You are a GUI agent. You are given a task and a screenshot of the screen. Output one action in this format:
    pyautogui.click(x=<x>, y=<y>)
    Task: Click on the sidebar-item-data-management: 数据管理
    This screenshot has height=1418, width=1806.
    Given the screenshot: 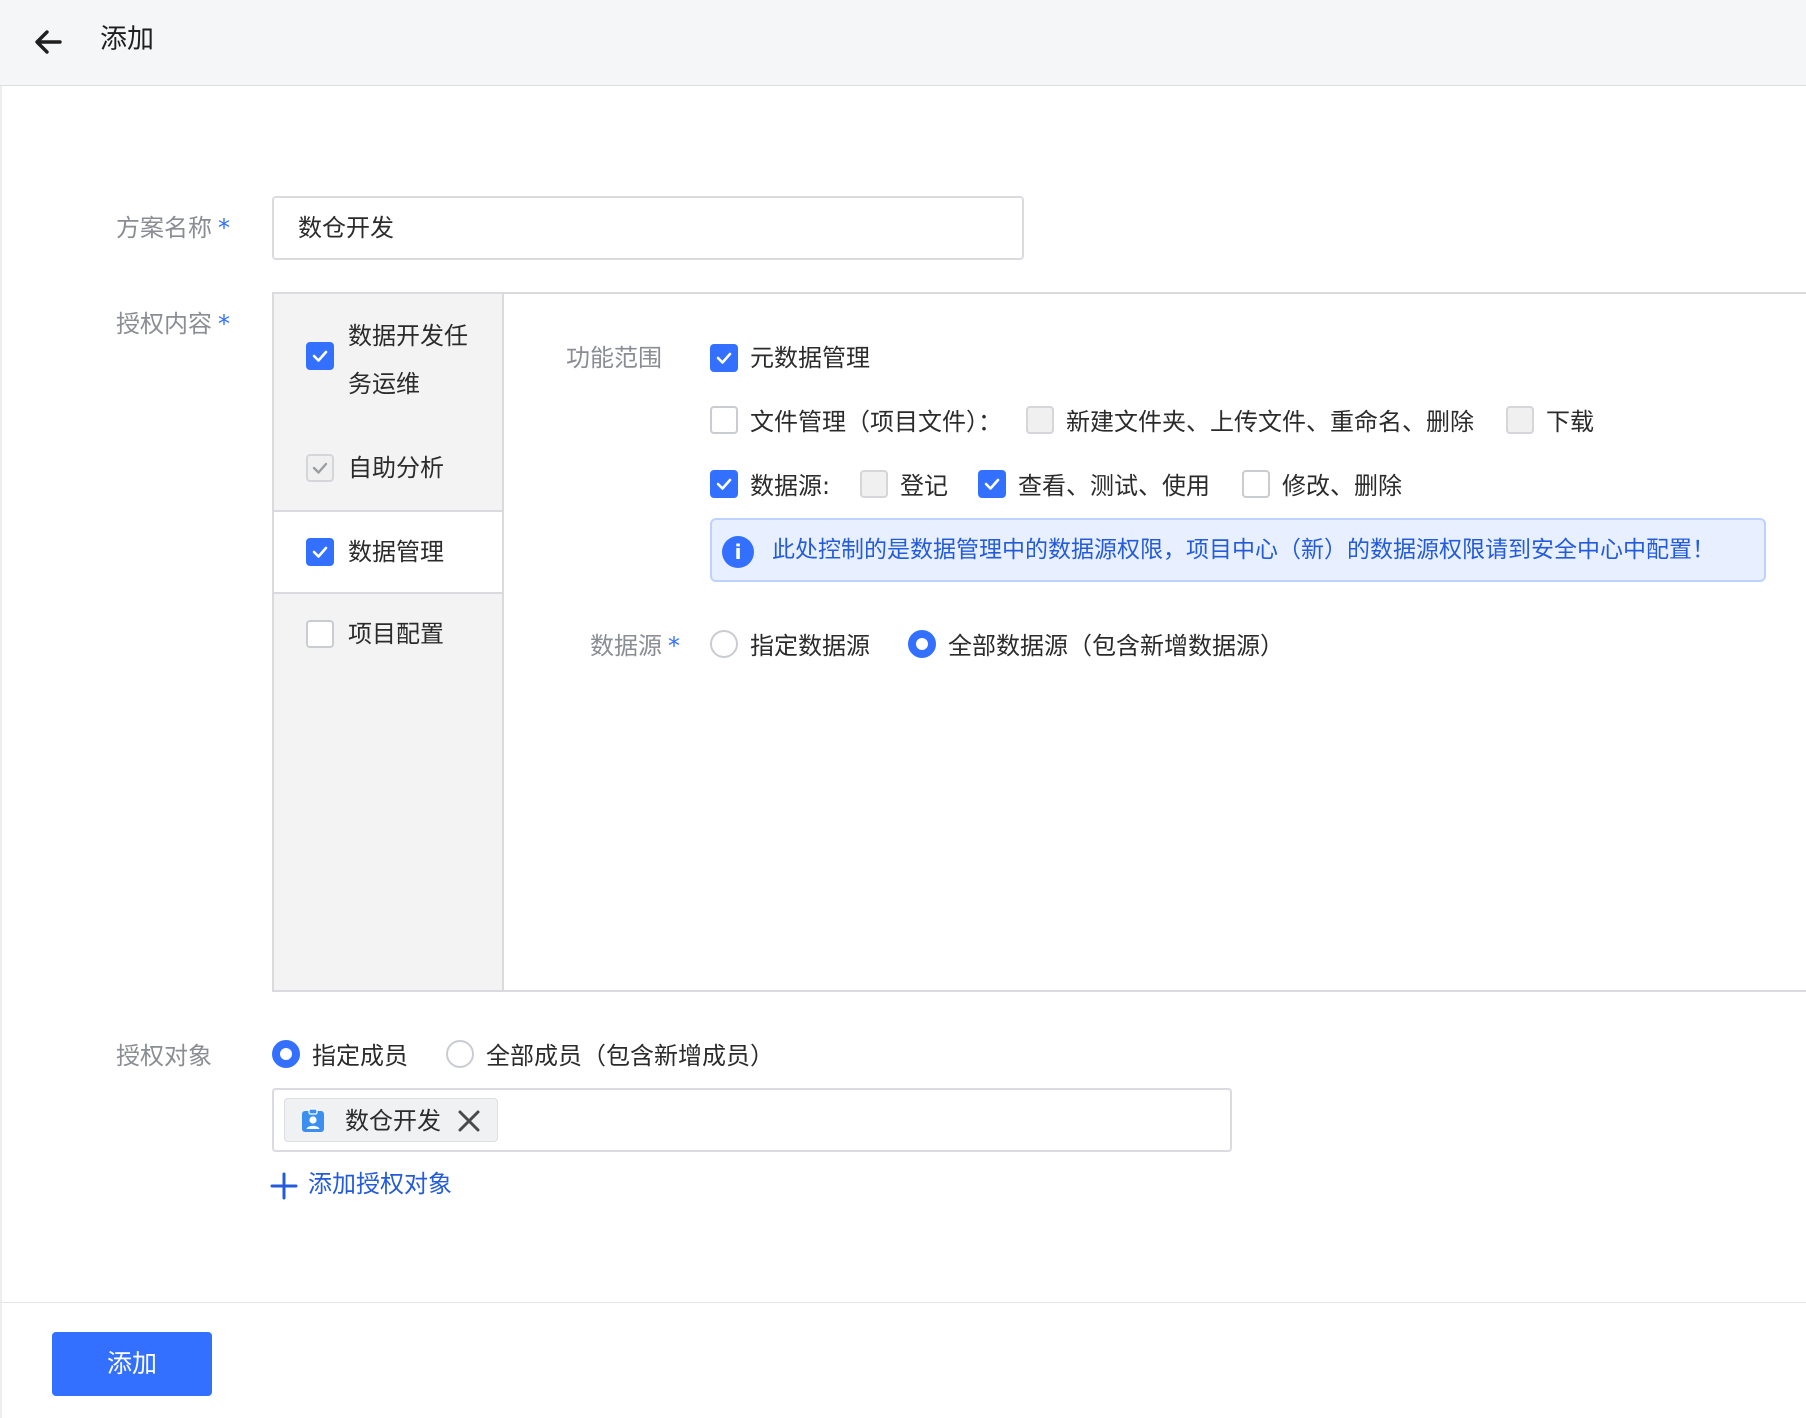 What is the action you would take?
    pyautogui.click(x=388, y=552)
    